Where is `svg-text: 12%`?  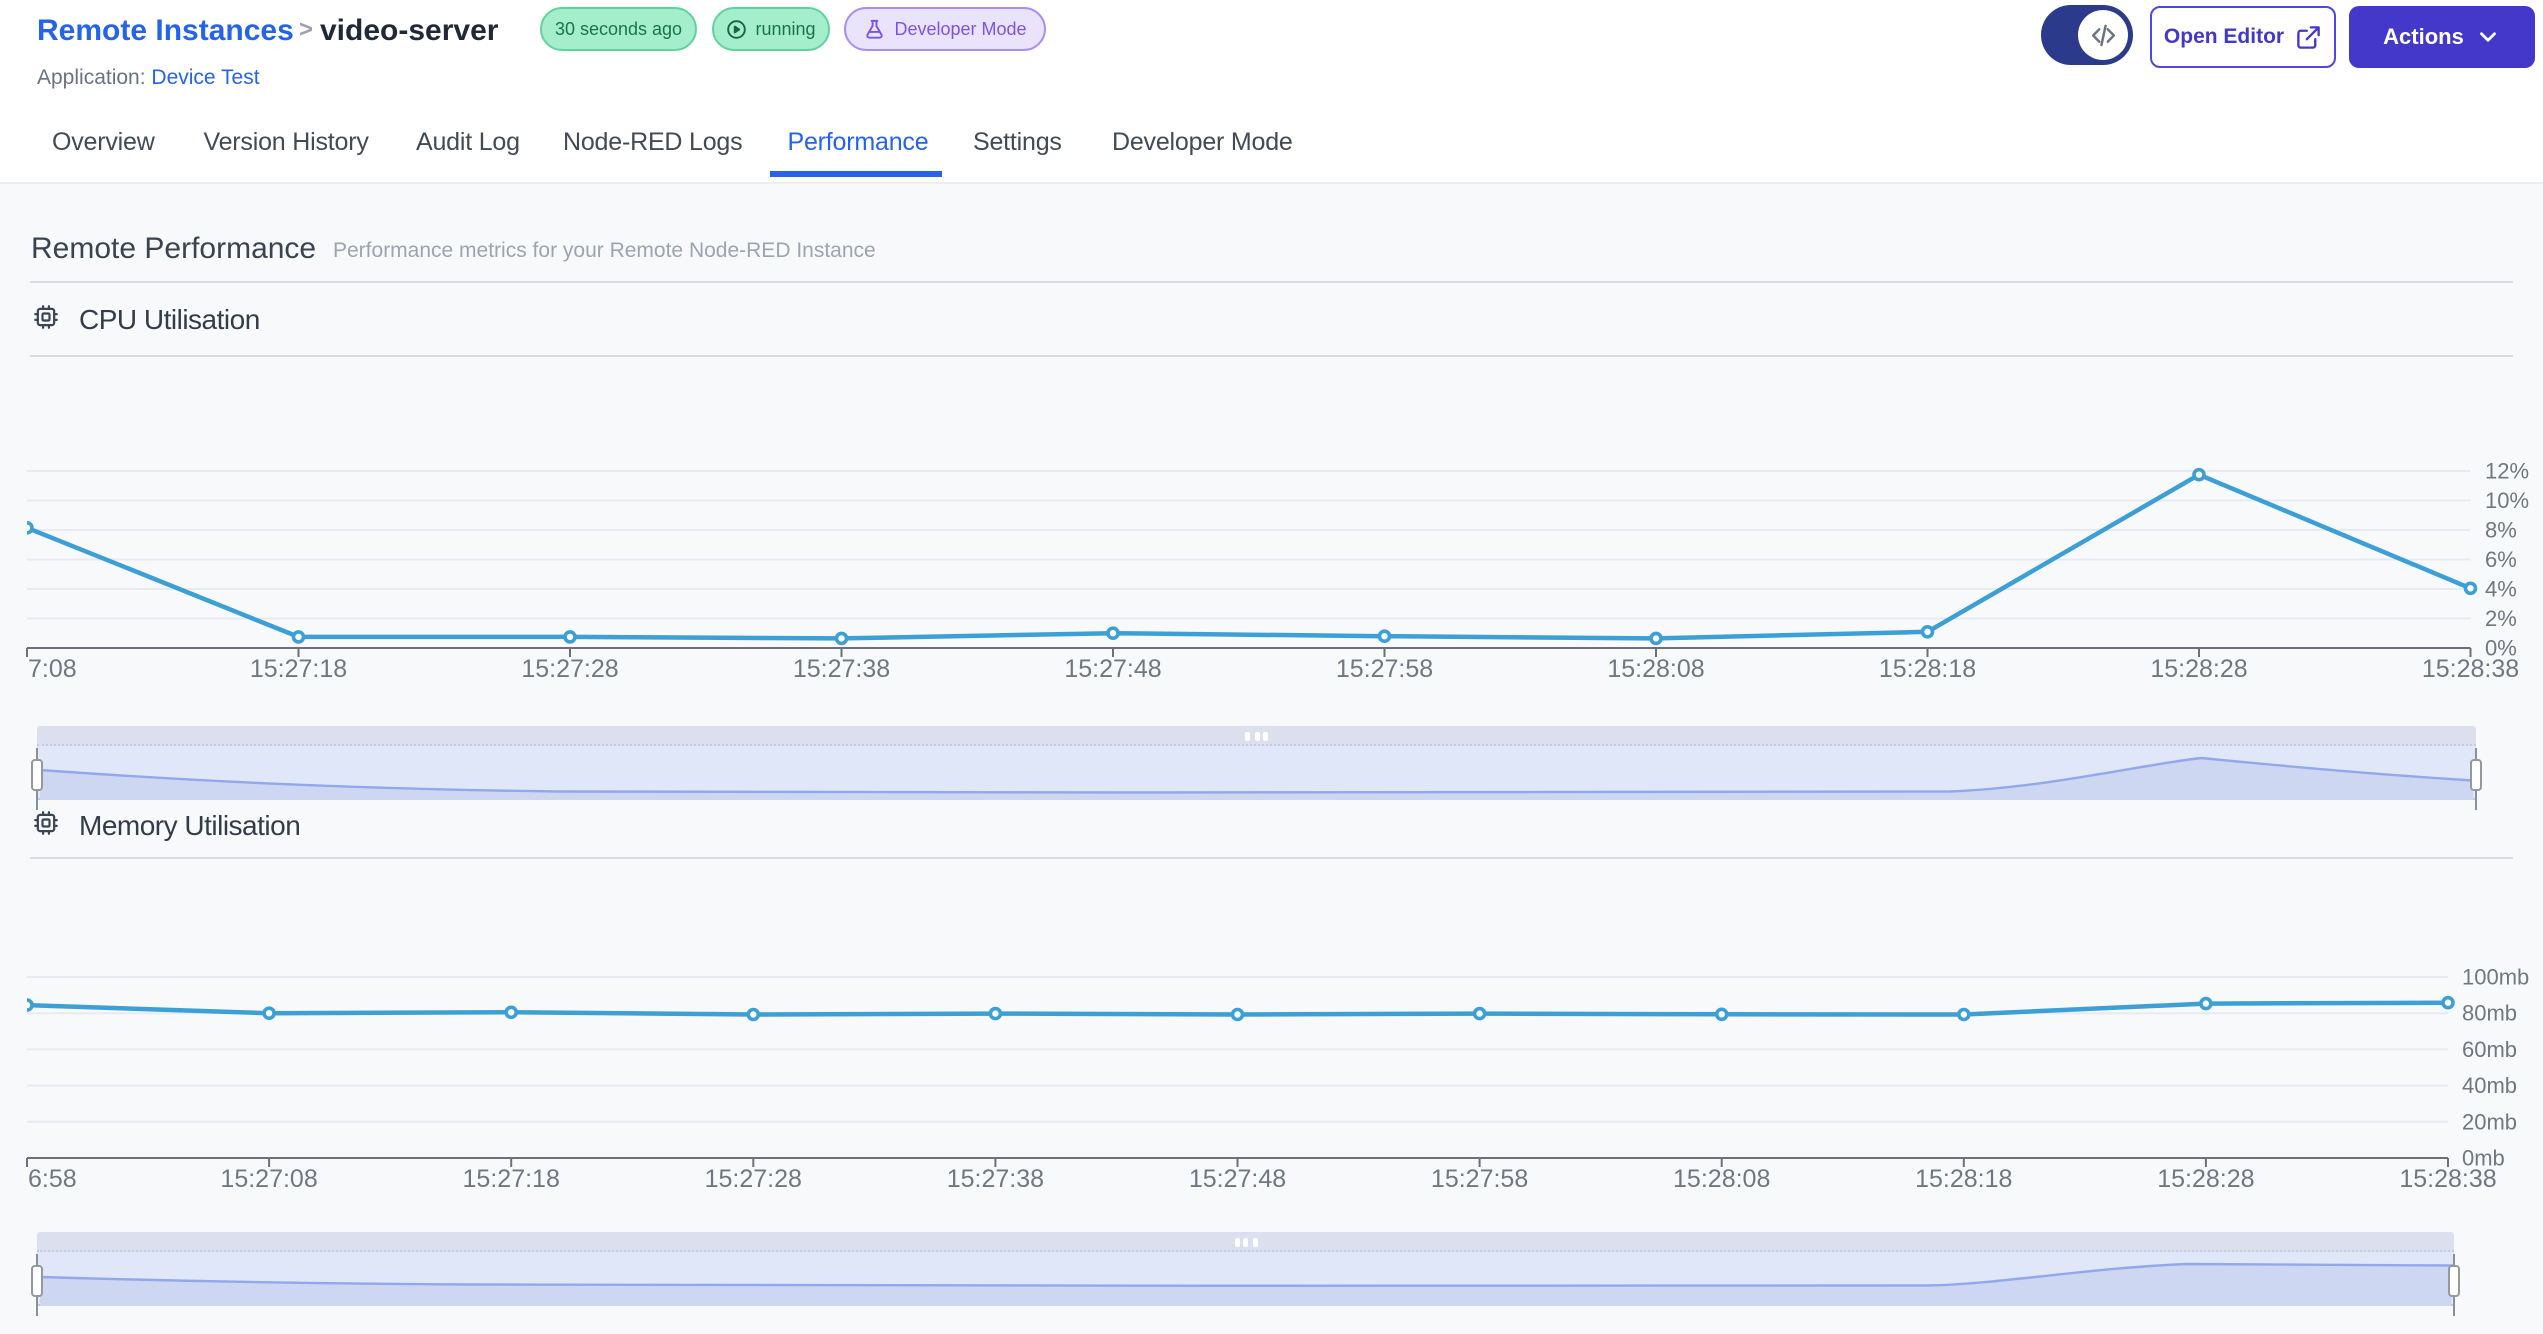 svg-text: 12% is located at coordinates (2507, 471).